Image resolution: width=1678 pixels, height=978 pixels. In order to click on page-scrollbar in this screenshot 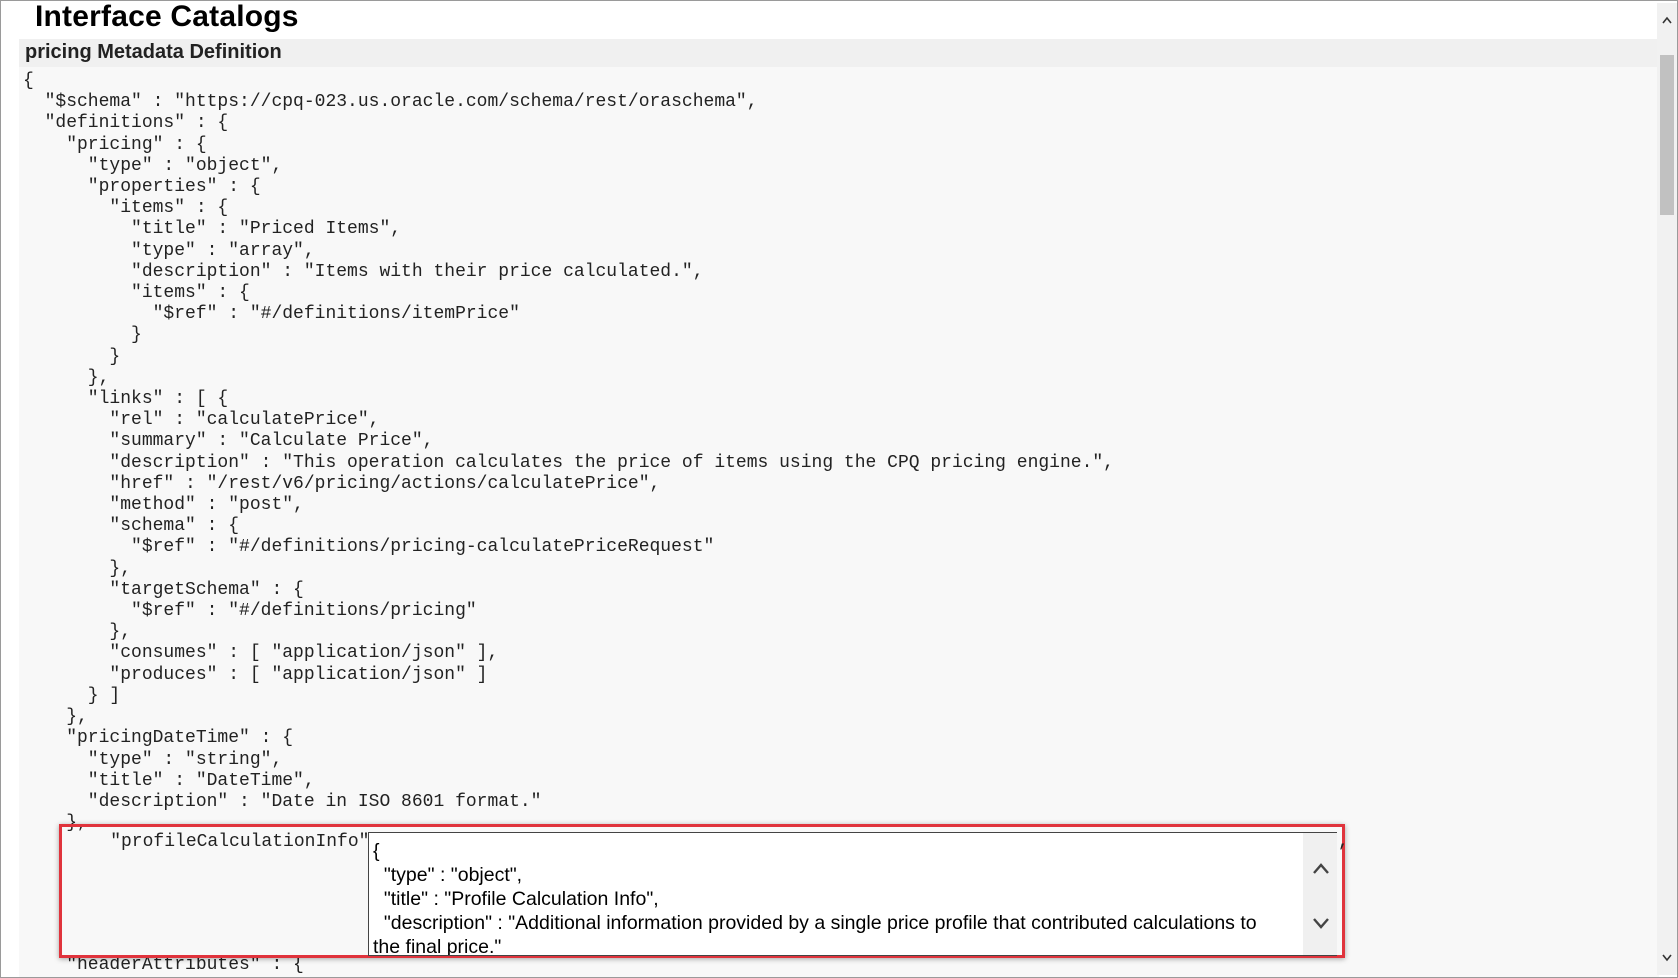, I will do `click(1667, 489)`.